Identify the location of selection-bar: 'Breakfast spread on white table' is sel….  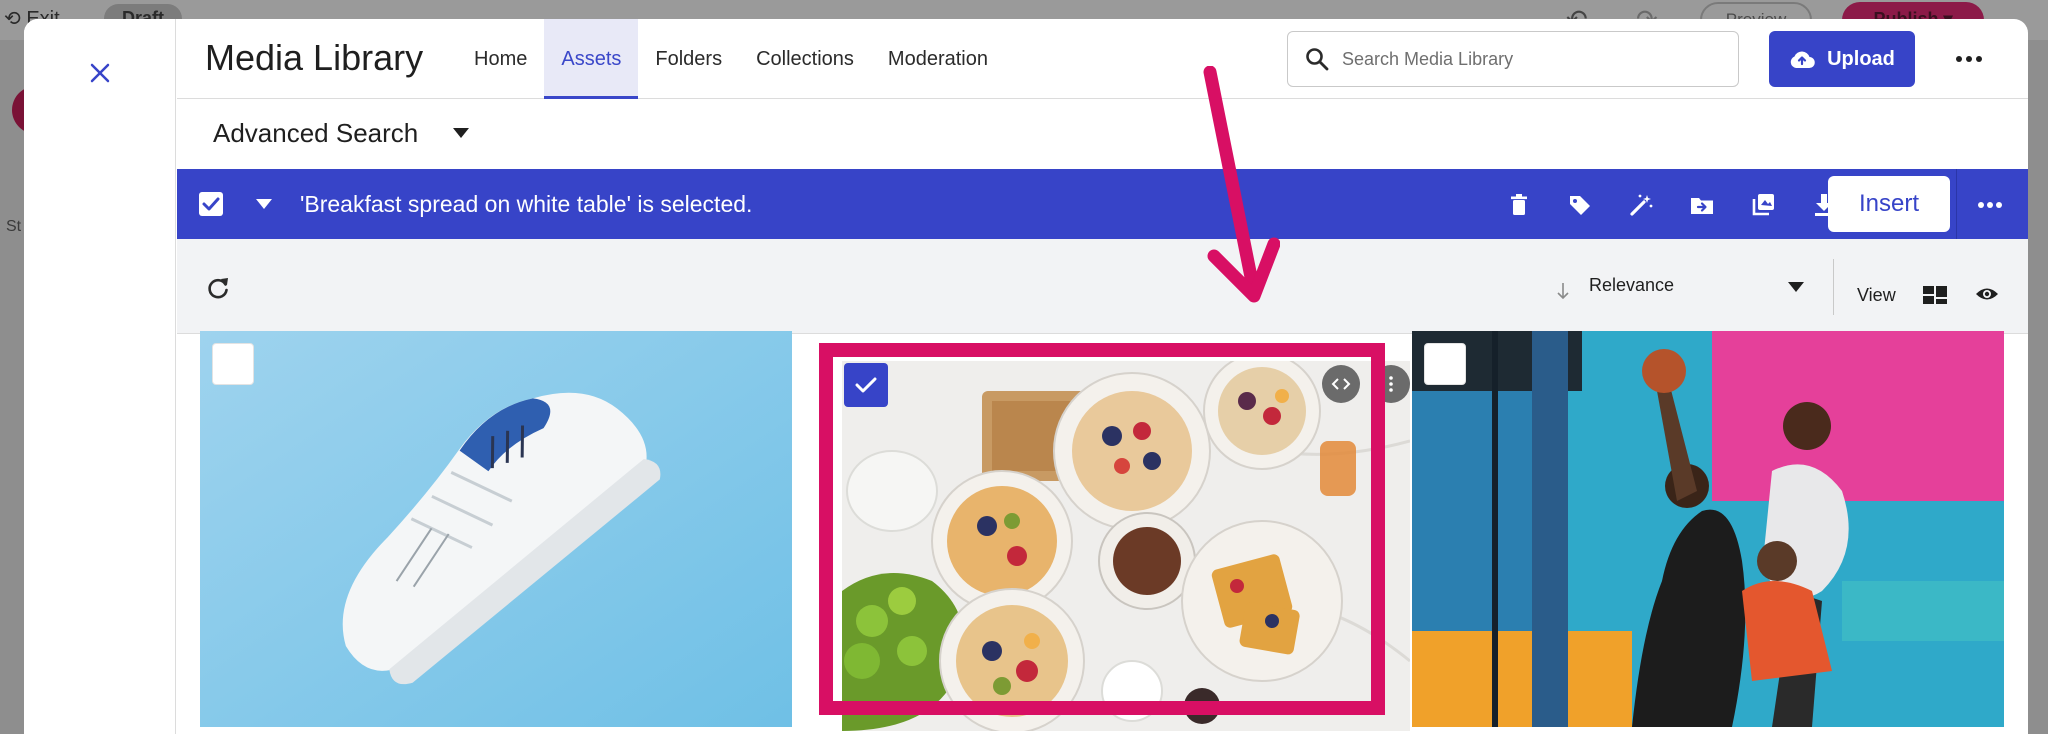
(1102, 204).